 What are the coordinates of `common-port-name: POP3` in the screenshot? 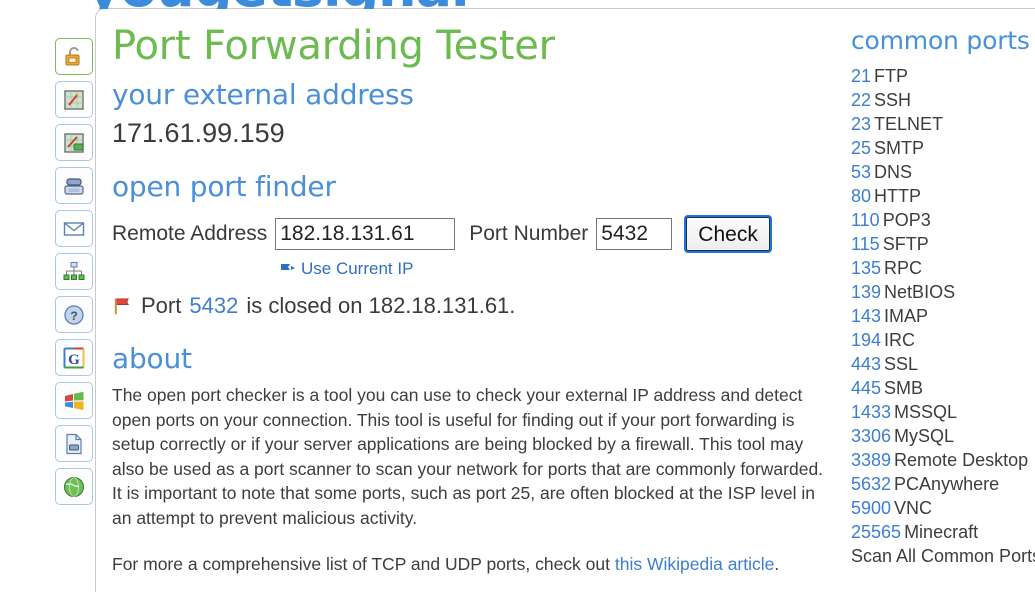 It's located at (906, 219).